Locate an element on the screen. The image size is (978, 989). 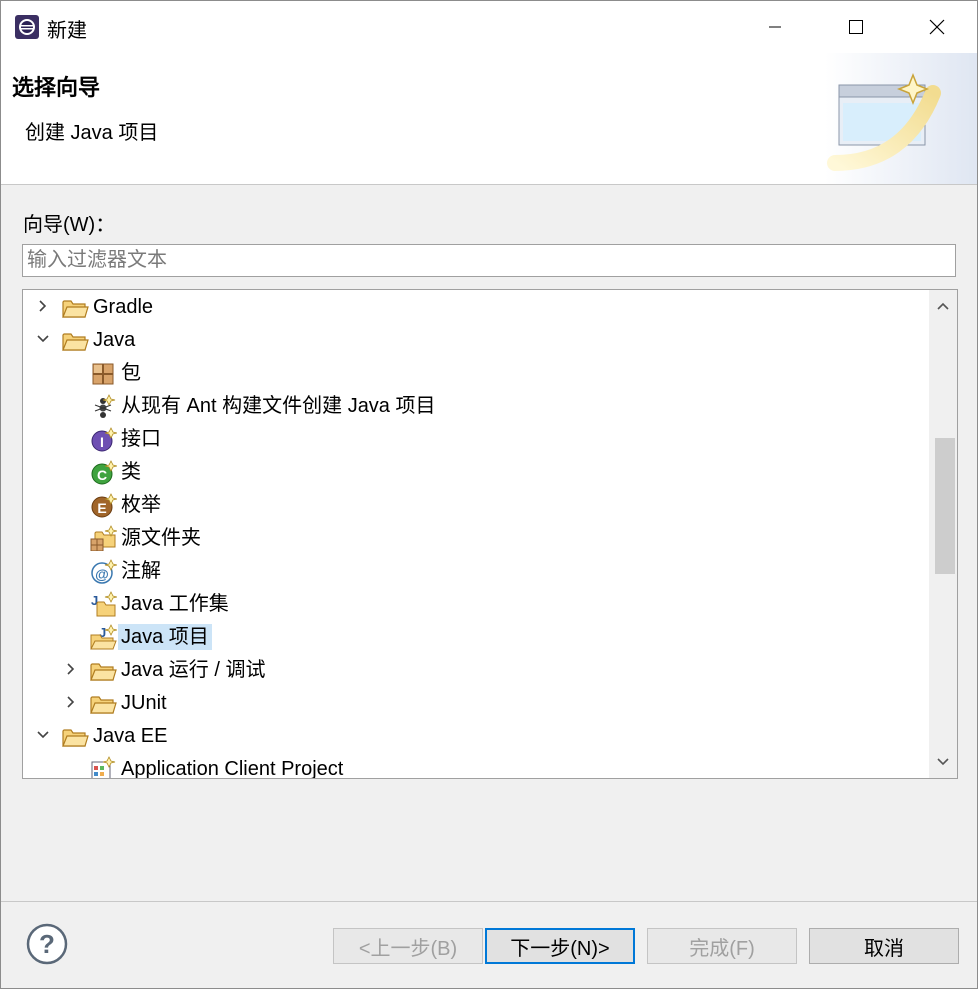
next-button: 下一步(N)> is located at coordinates (560, 946).